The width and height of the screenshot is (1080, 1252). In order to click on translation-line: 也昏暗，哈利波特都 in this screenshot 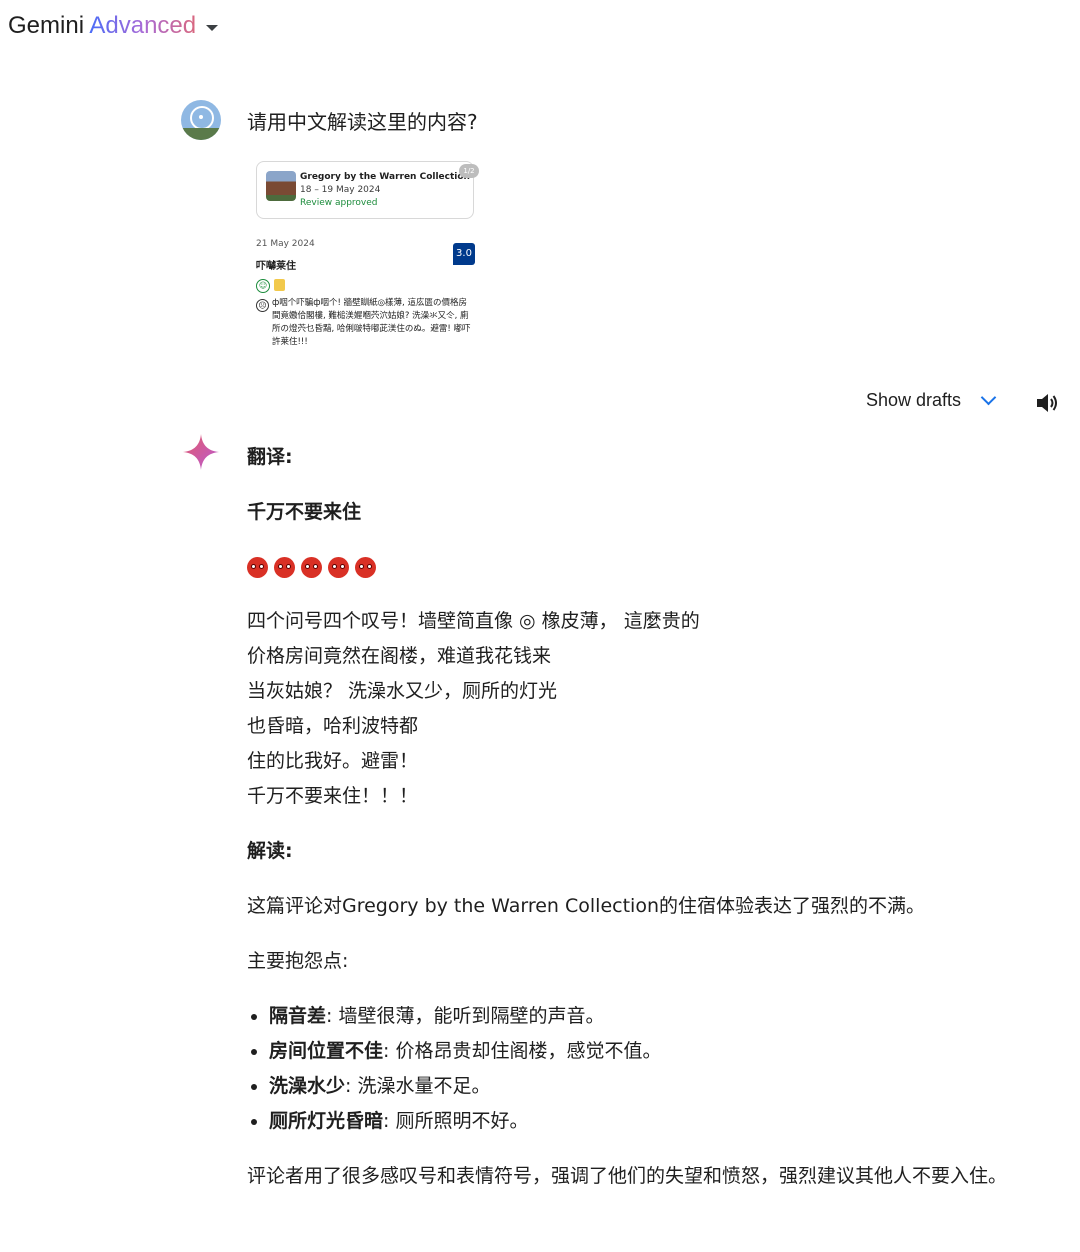, I will do `click(333, 726)`.